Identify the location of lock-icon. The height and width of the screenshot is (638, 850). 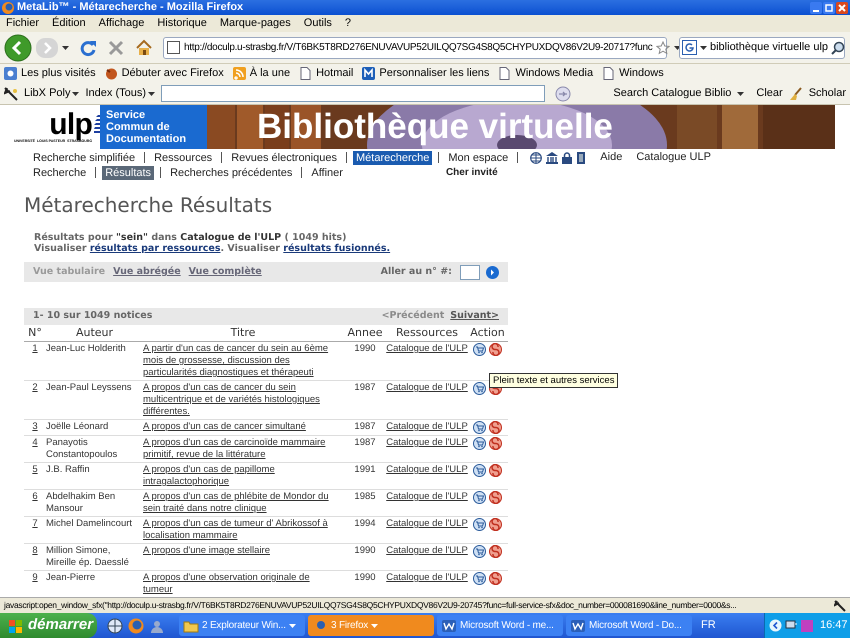
(567, 158).